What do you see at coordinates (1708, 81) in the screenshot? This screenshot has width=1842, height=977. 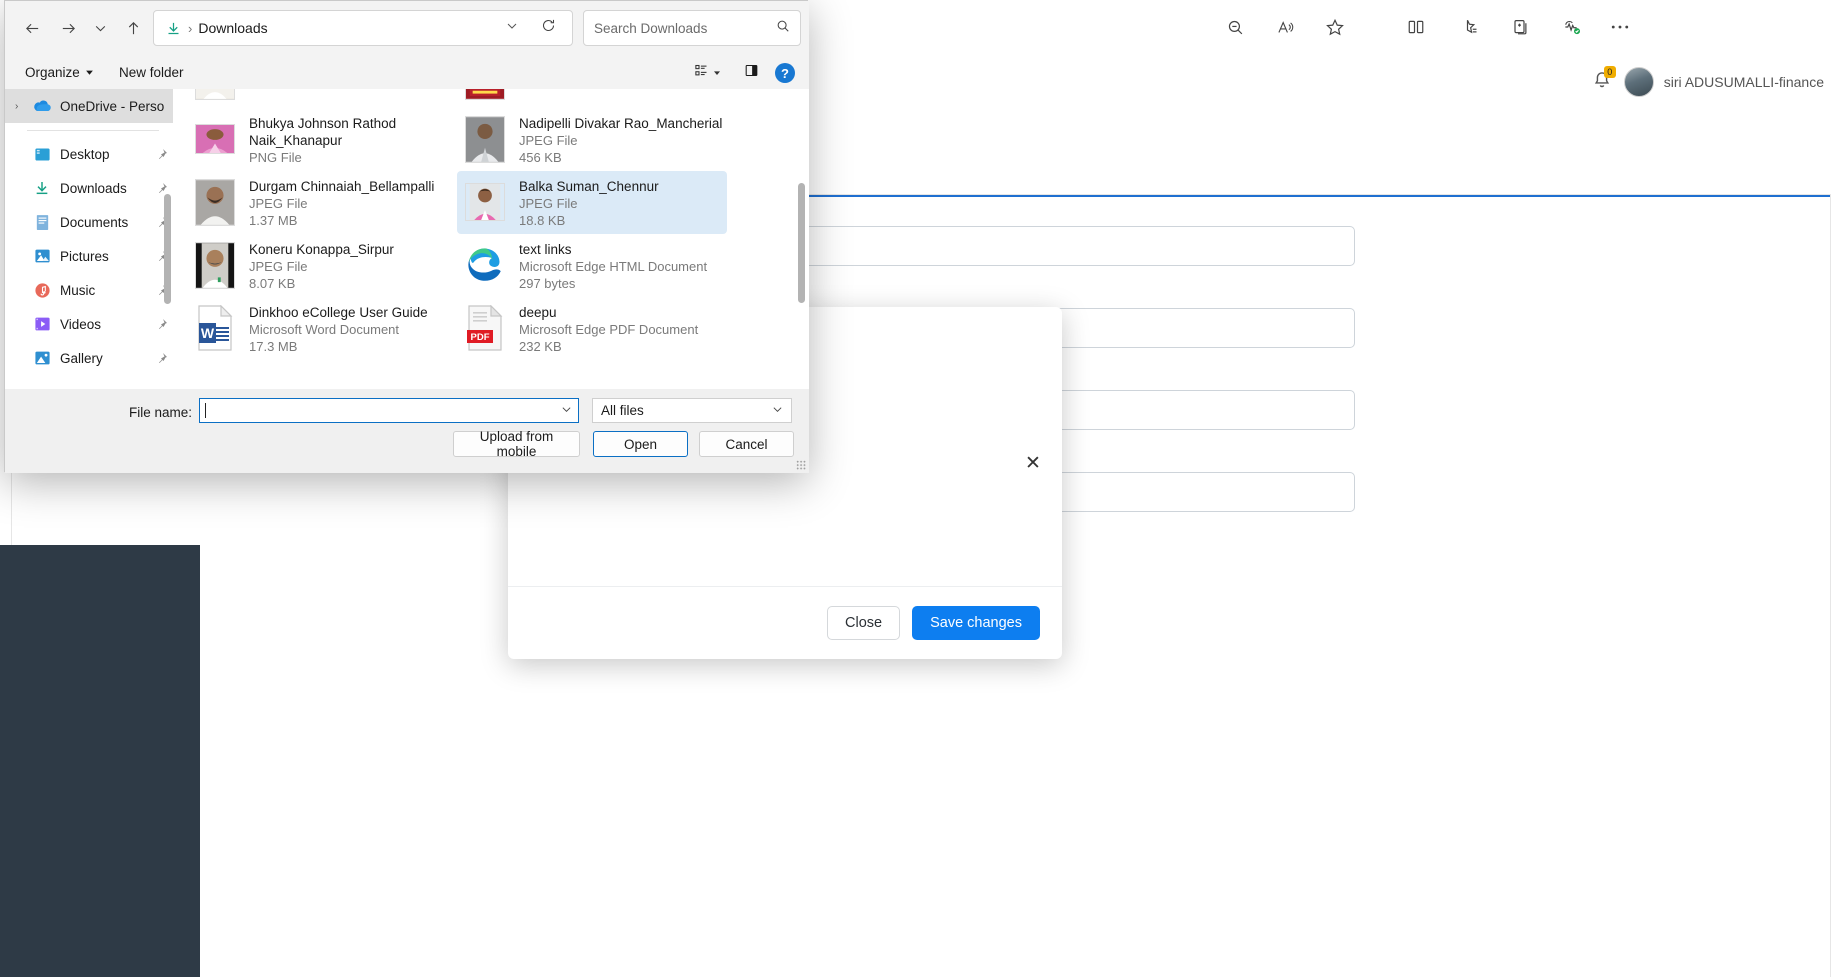 I see `user-area: 0 siri ADUSUMALLI-finance` at bounding box center [1708, 81].